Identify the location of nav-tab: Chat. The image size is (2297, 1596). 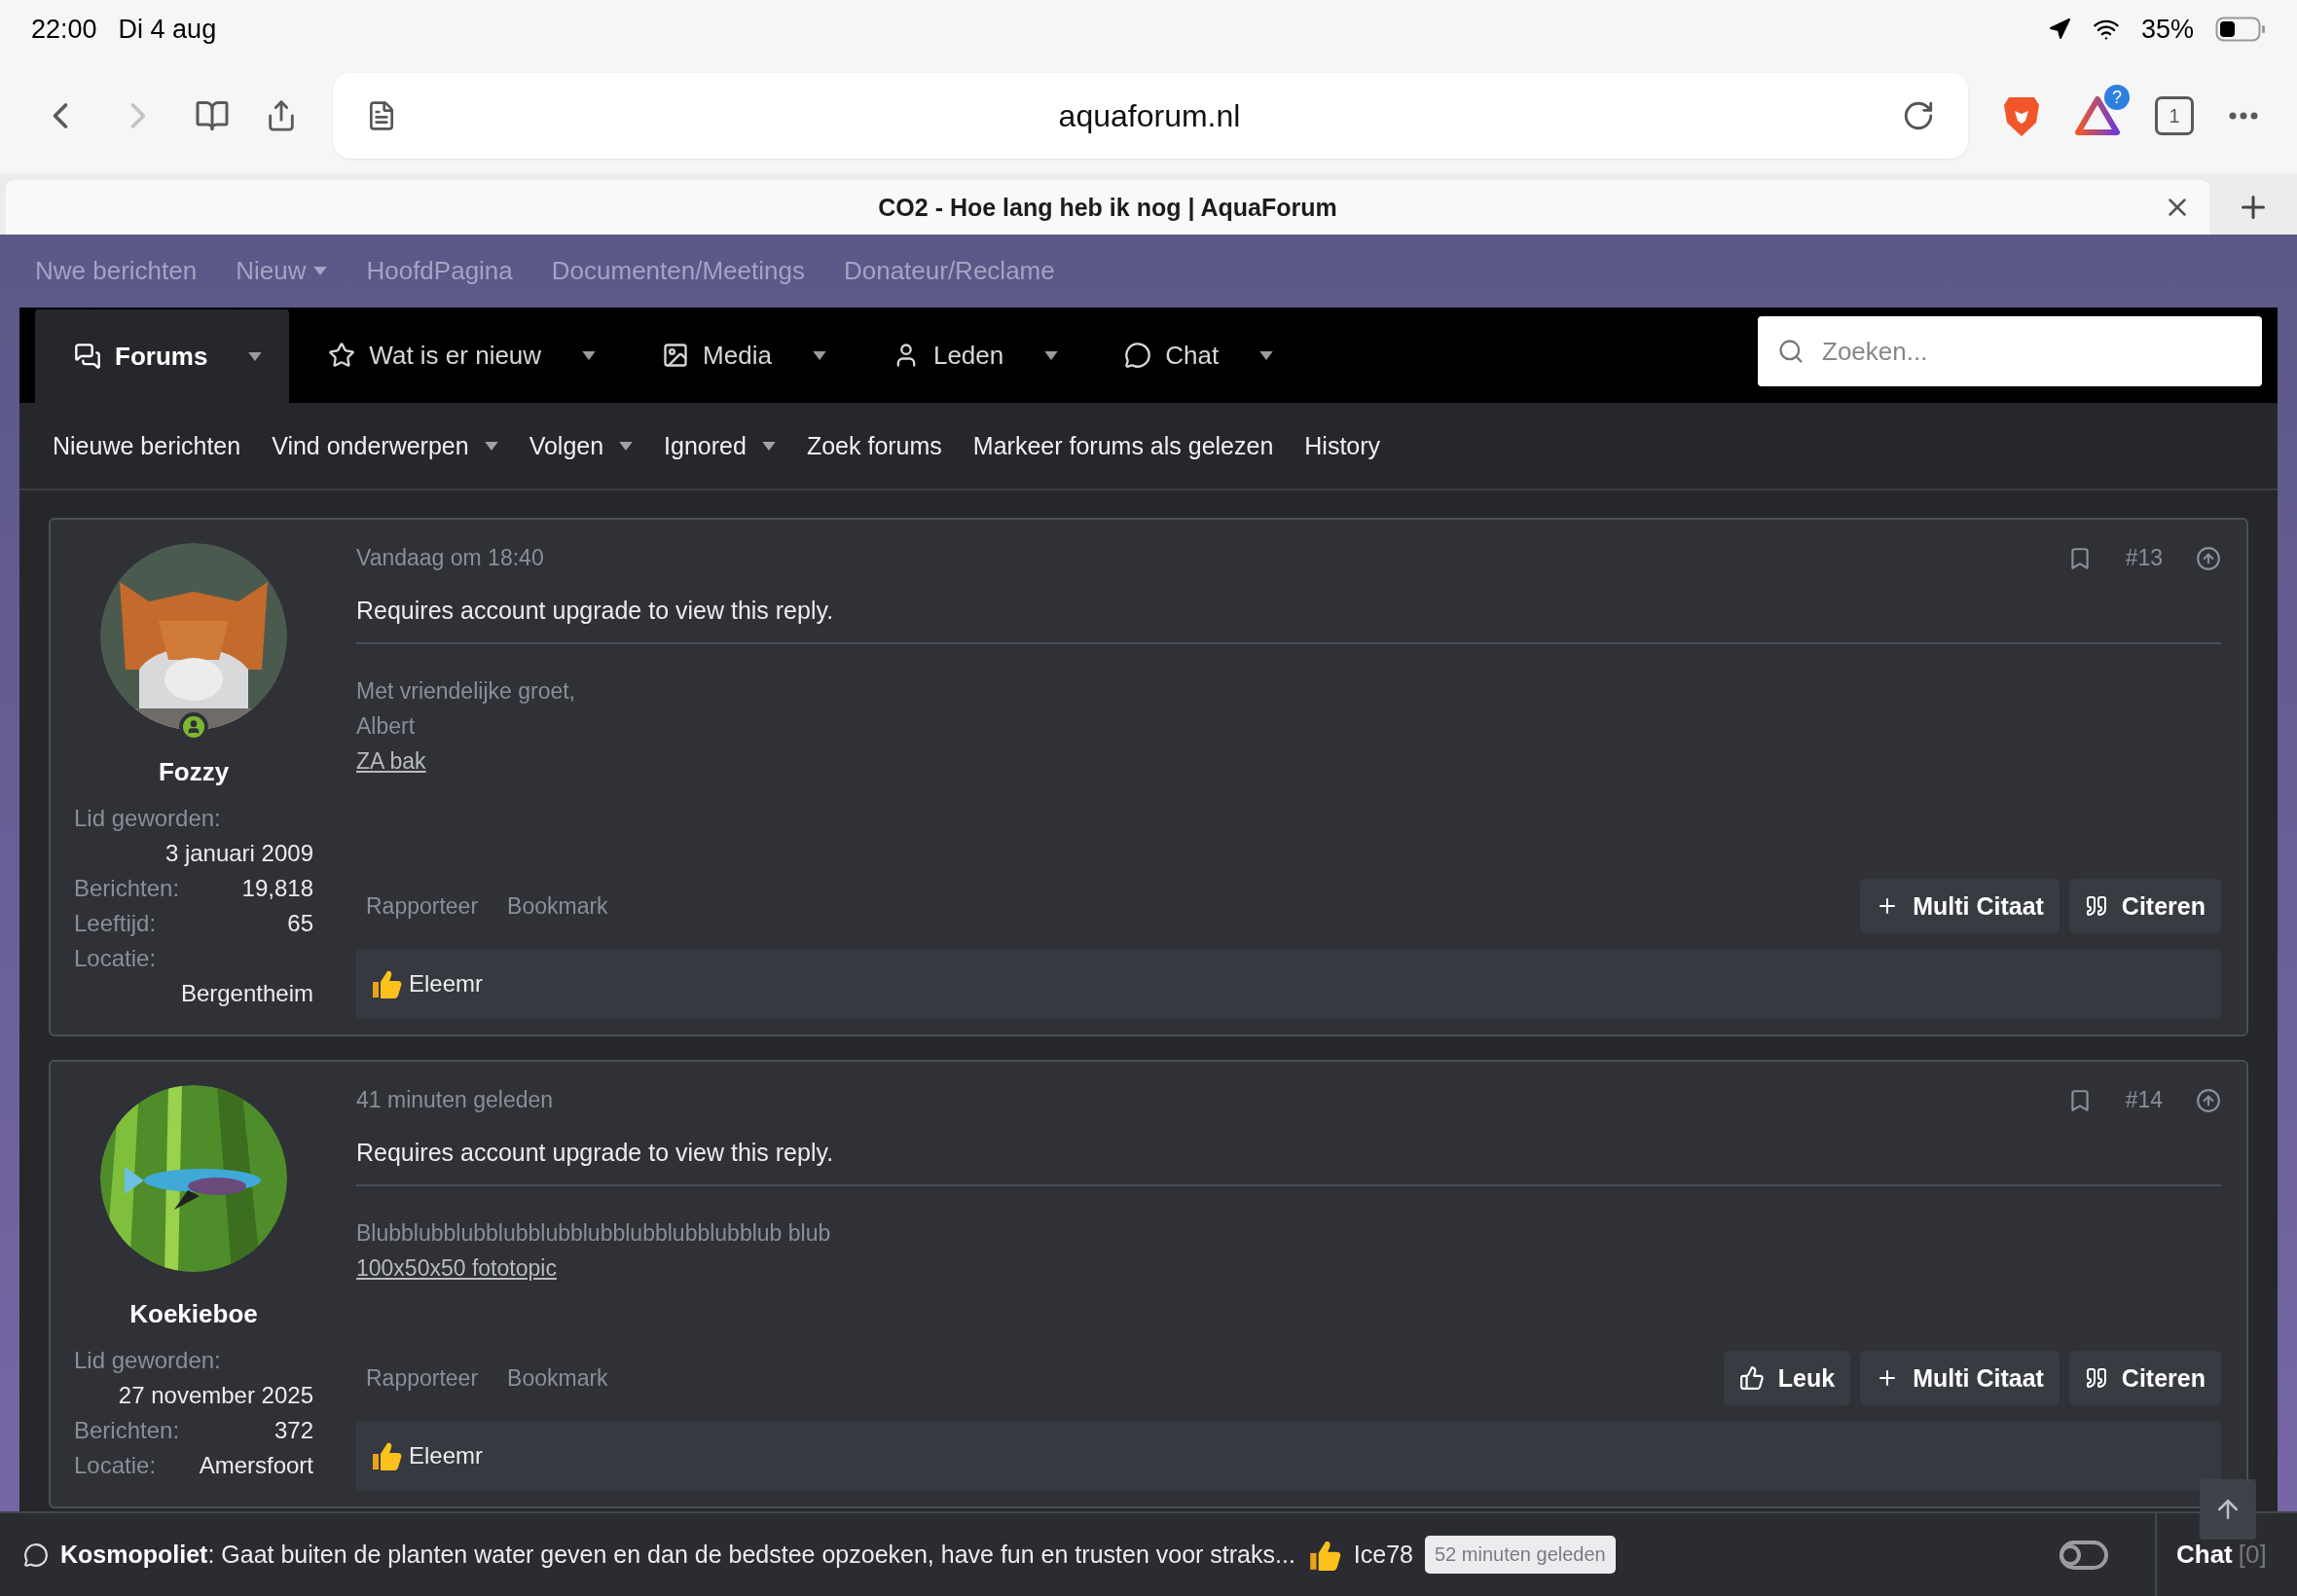
(1193, 355).